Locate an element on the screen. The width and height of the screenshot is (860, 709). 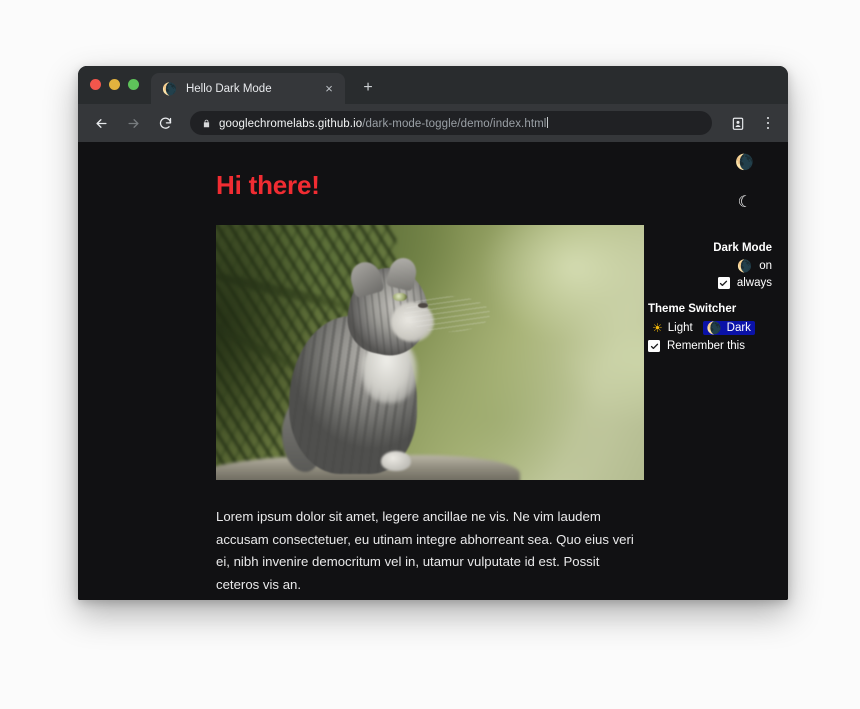
lock-icon is located at coordinates (206, 123).